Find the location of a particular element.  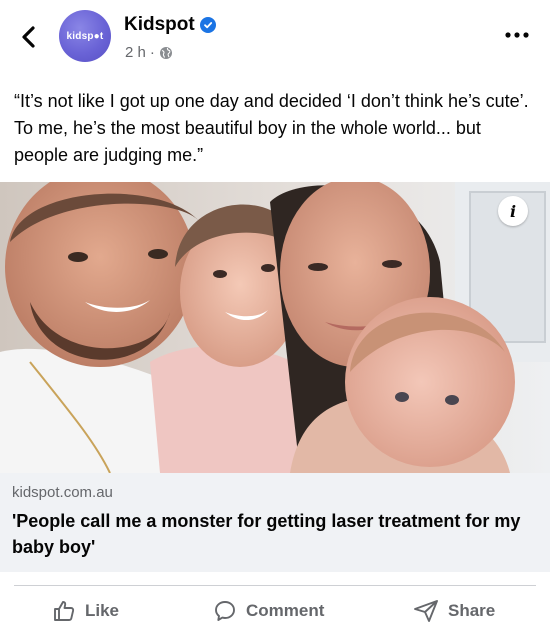

share-button: Share is located at coordinates (454, 611).